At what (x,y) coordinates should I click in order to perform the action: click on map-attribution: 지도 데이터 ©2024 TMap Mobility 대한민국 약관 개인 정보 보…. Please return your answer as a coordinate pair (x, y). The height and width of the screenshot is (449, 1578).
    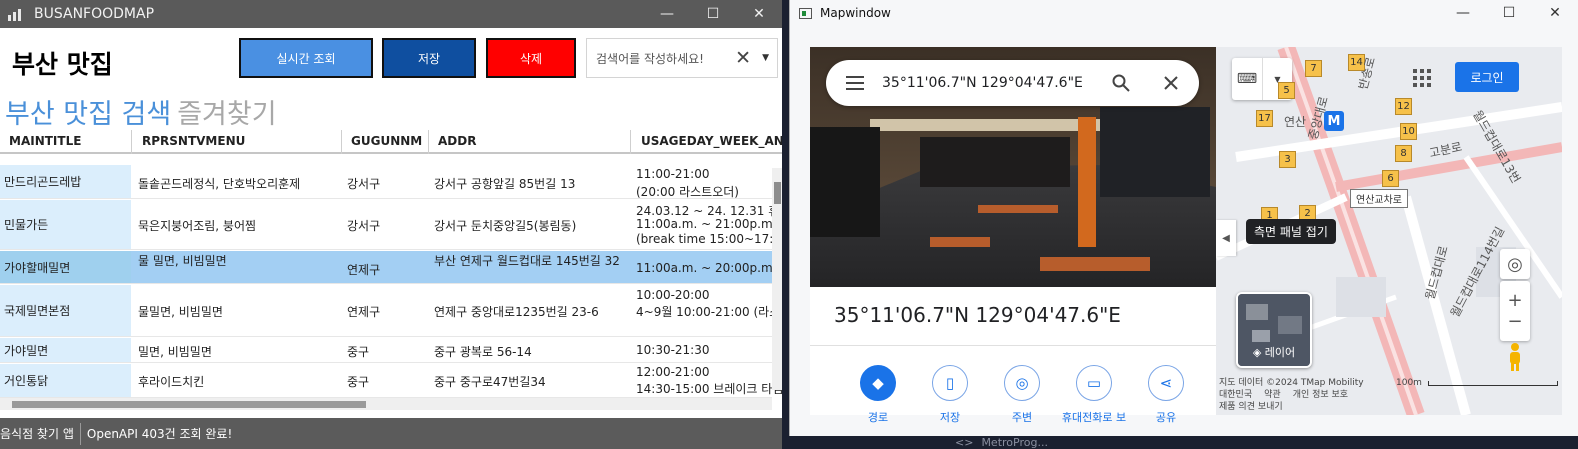
    Looking at the image, I should click on (1291, 395).